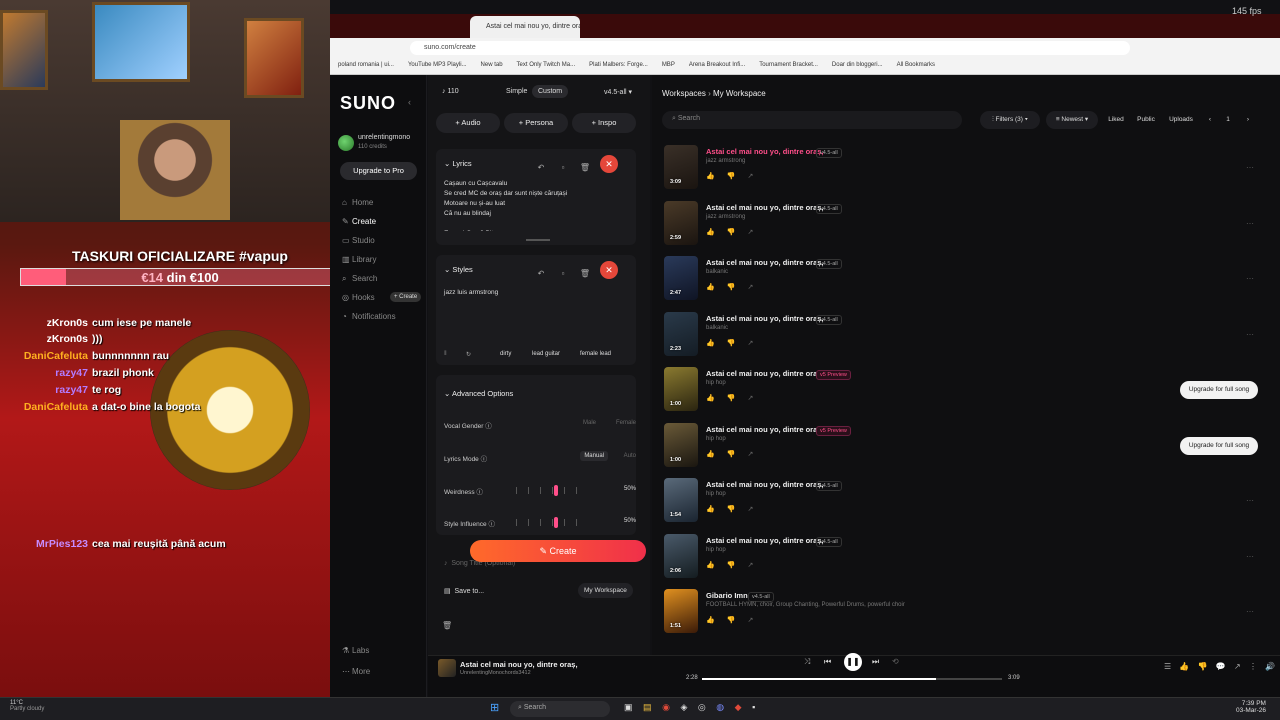  Describe the element at coordinates (478, 393) in the screenshot. I see `advanced-header: ⌄ Advanced Options` at that location.